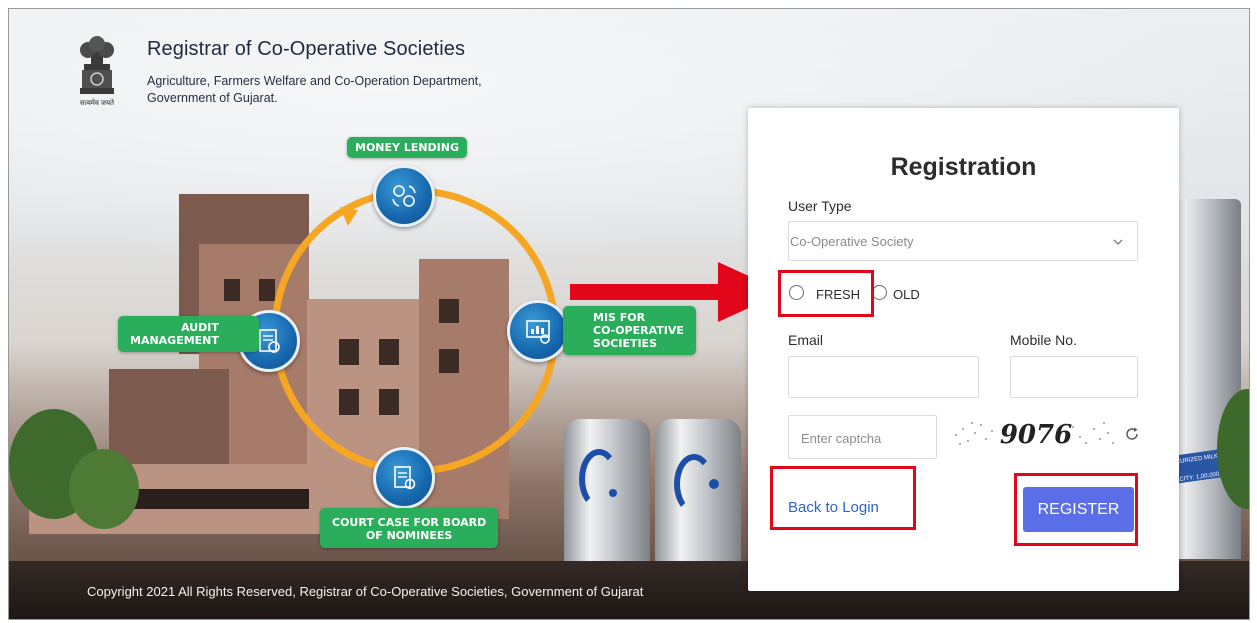  I want to click on registration-title: Registration, so click(963, 167).